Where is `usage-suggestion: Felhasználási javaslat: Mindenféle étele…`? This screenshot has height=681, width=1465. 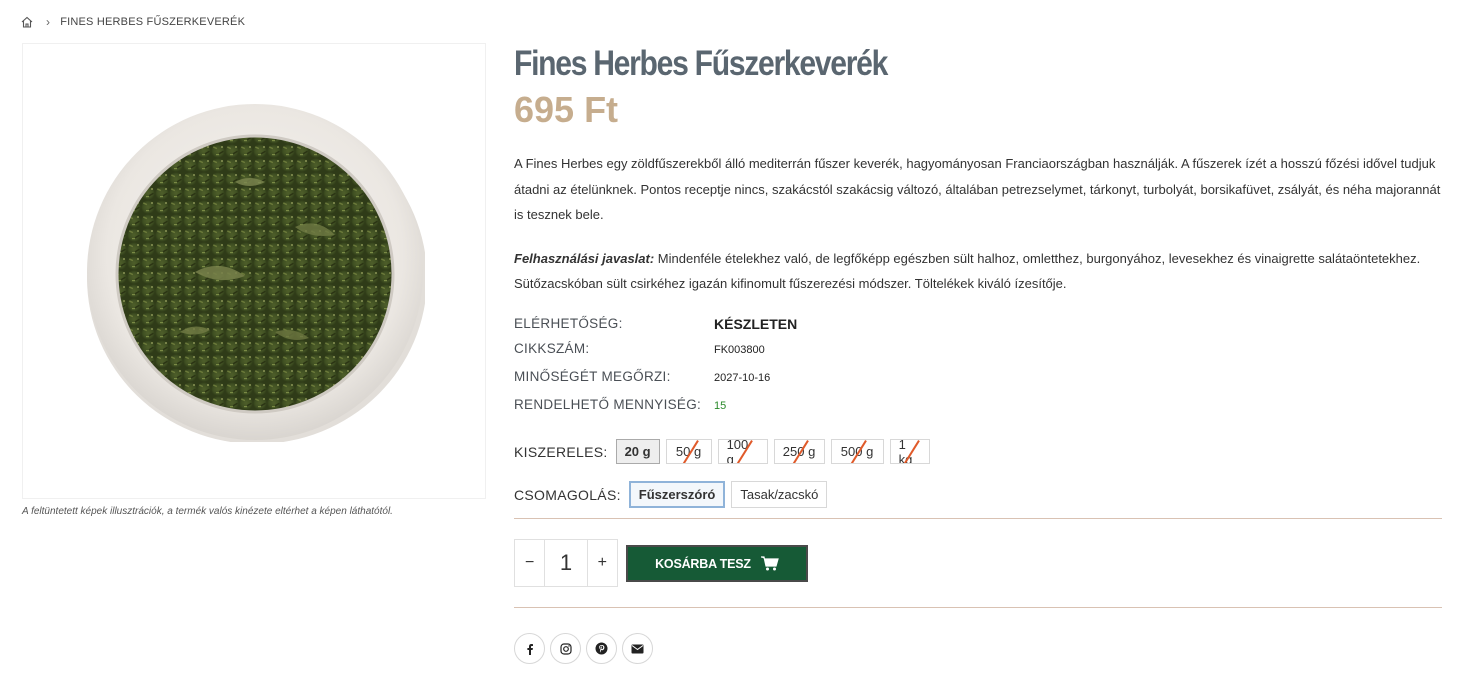 usage-suggestion: Felhasználási javaslat: Mindenféle étele… is located at coordinates (979, 271).